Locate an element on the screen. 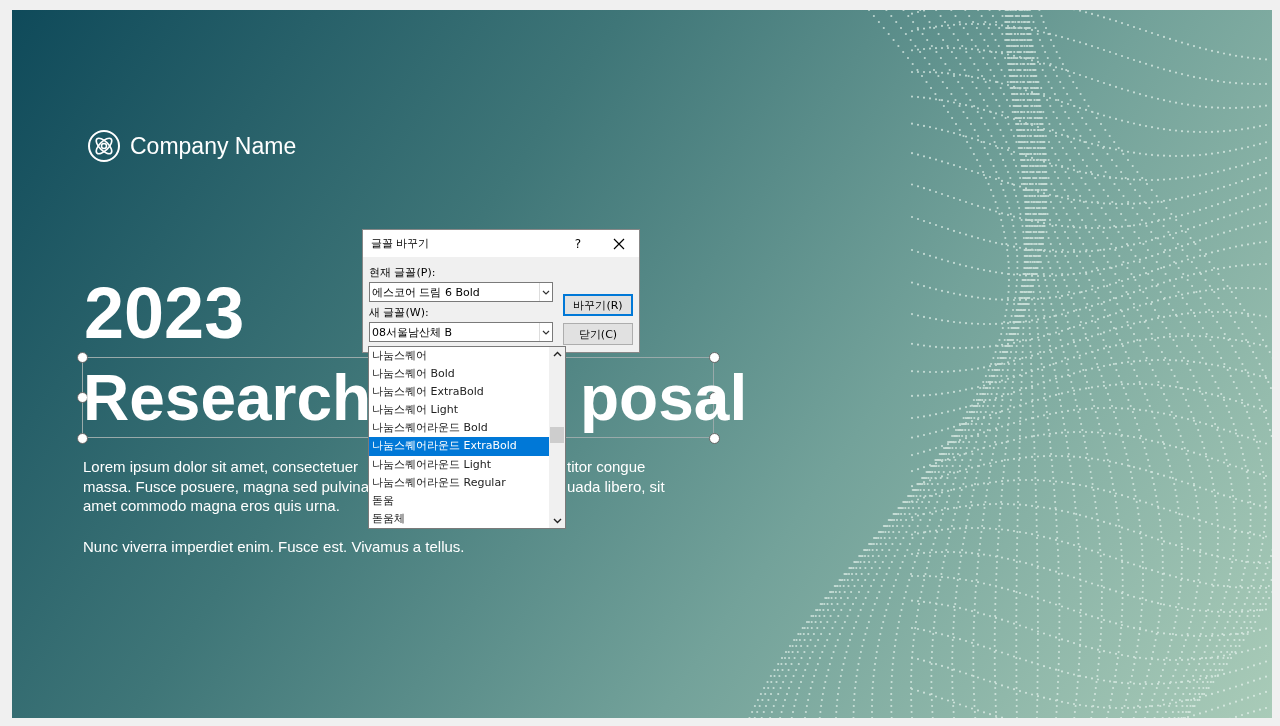 The width and height of the screenshot is (1280, 726). slide-title: Research is located at coordinates (227, 398).